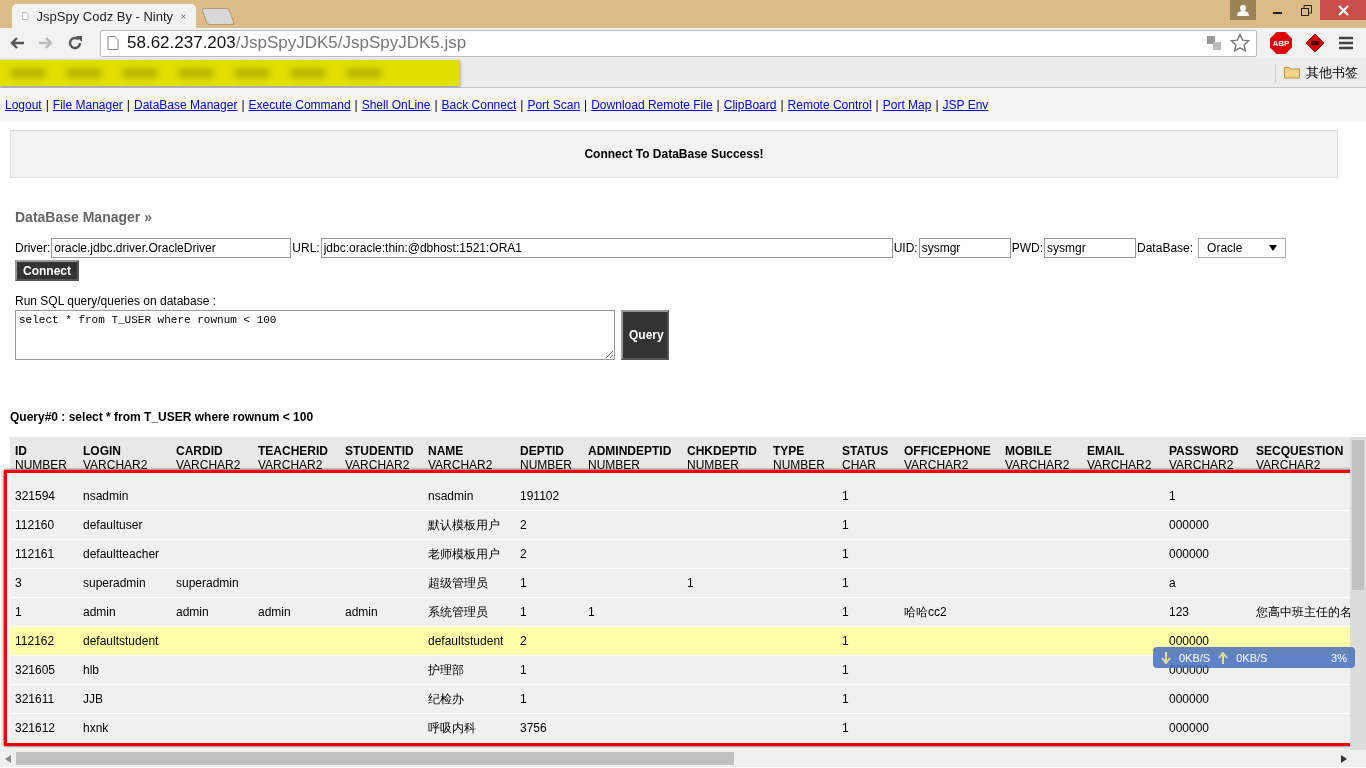  Describe the element at coordinates (1027, 248) in the screenshot. I see `field-label: PWD:` at that location.